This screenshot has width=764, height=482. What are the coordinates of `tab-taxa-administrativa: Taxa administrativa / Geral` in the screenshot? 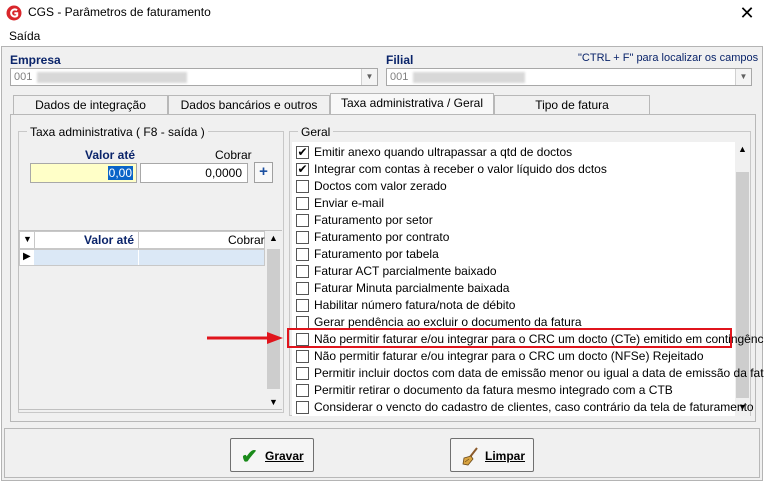 It's located at (412, 104).